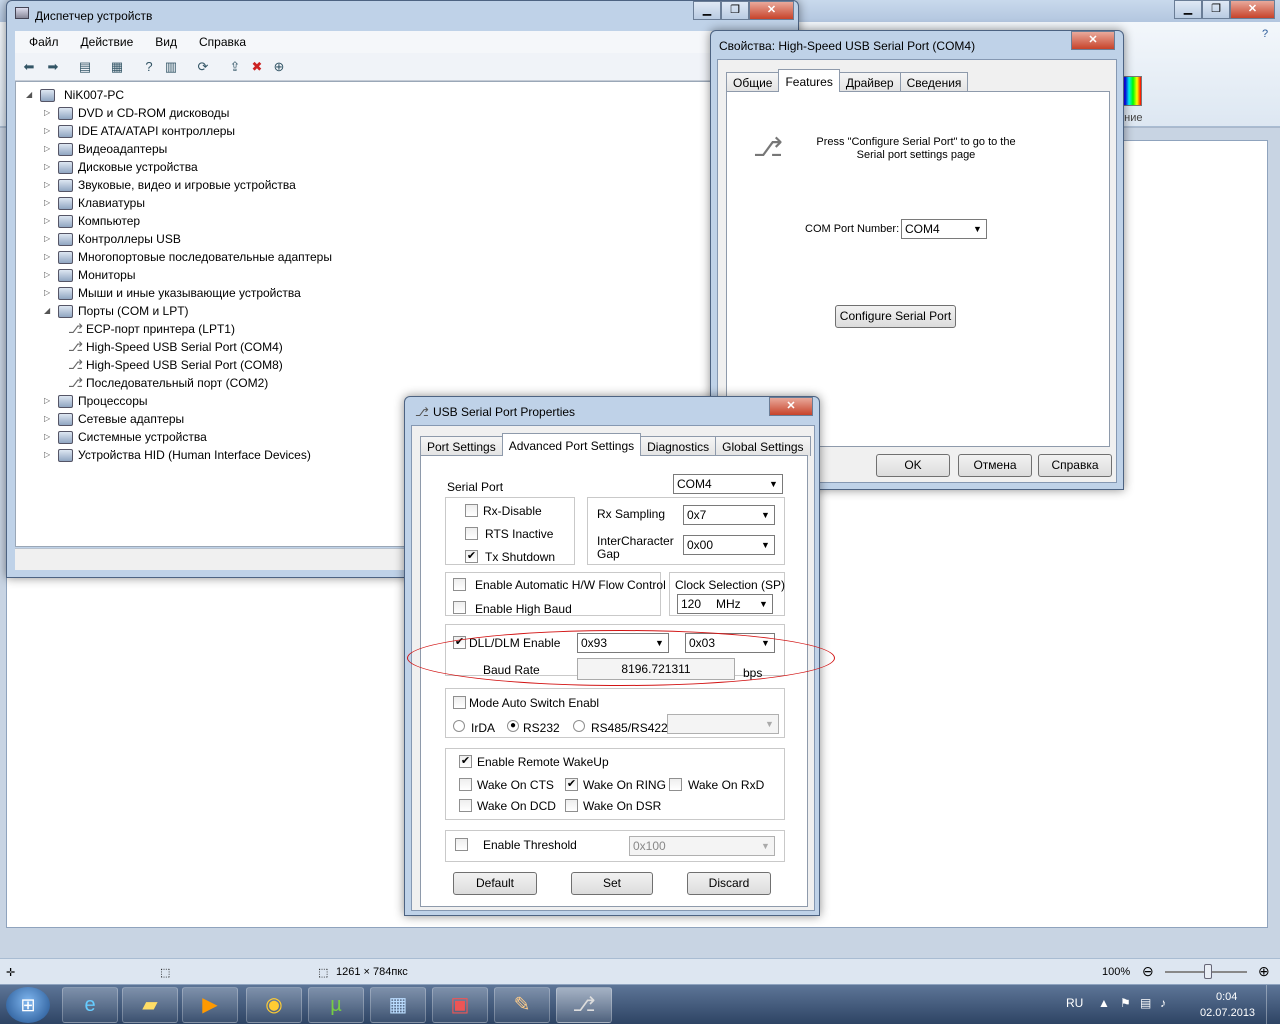 The height and width of the screenshot is (1025, 1280). What do you see at coordinates (678, 446) in the screenshot?
I see `tab-diagnostics: Diagnostics` at bounding box center [678, 446].